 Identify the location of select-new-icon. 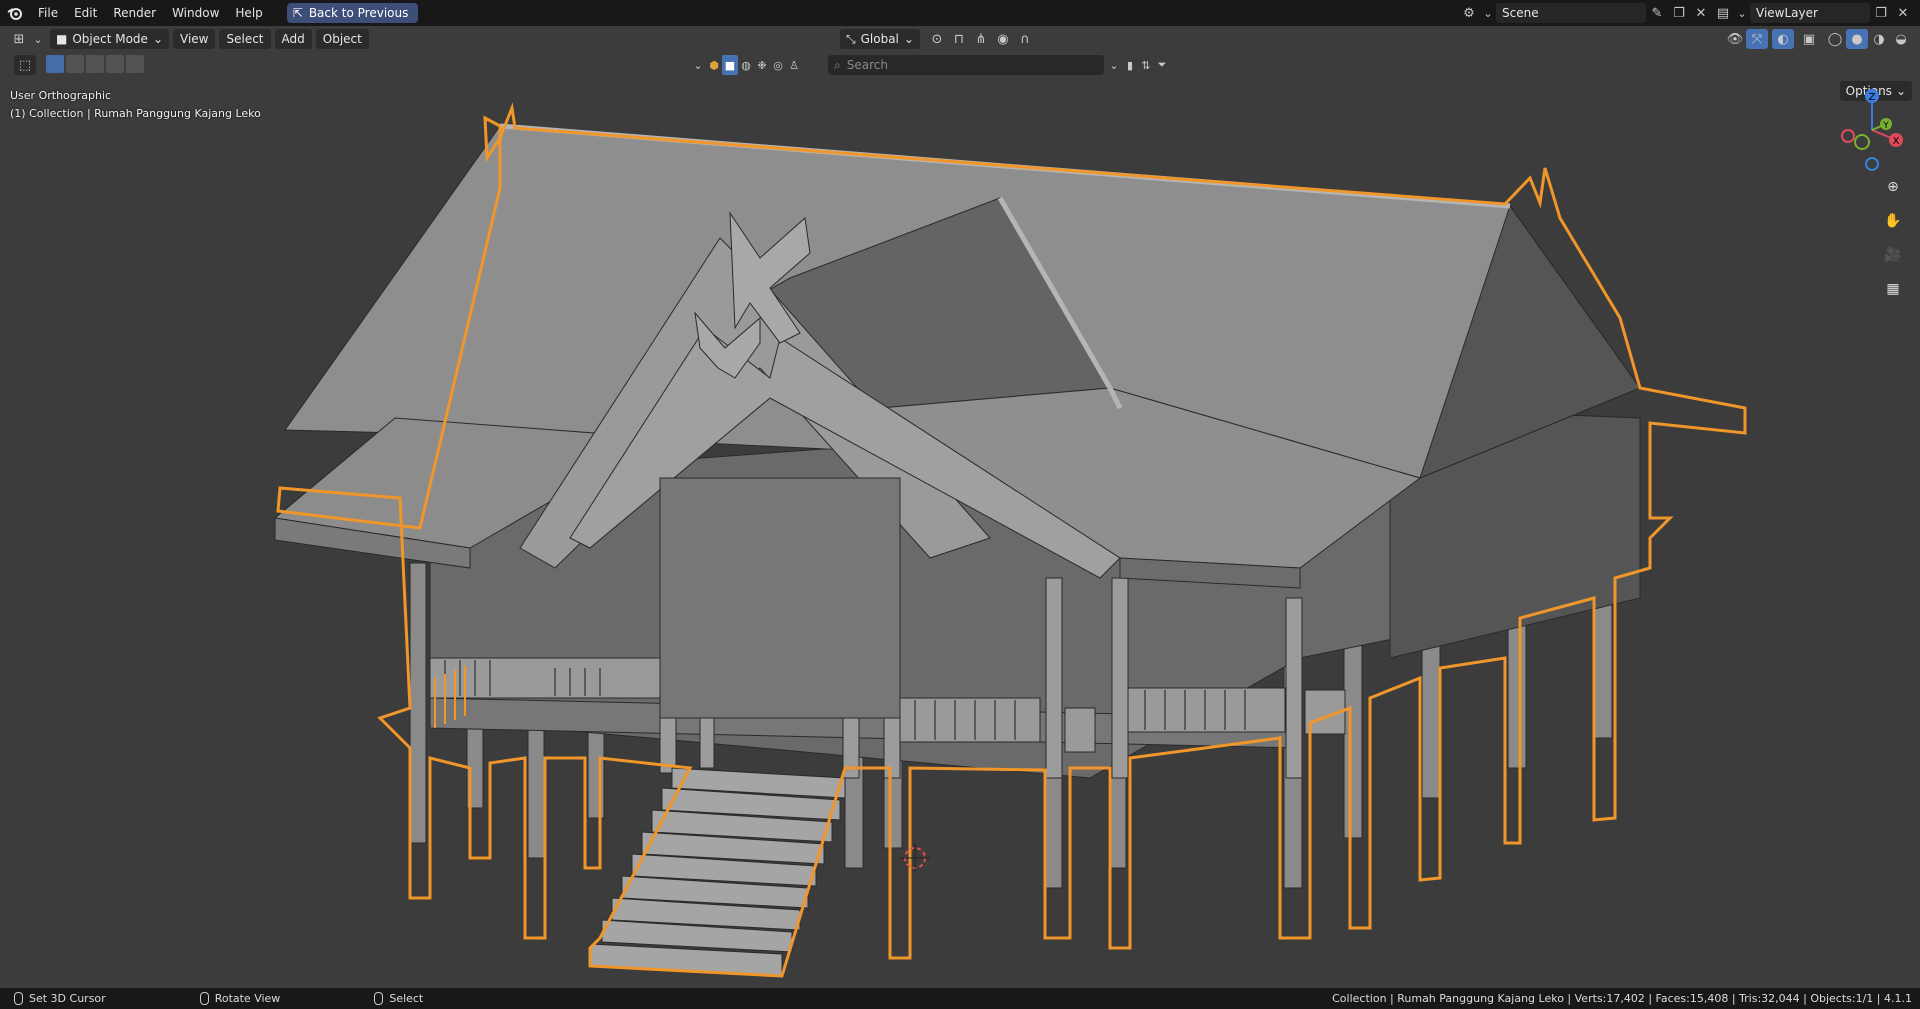
(55, 64).